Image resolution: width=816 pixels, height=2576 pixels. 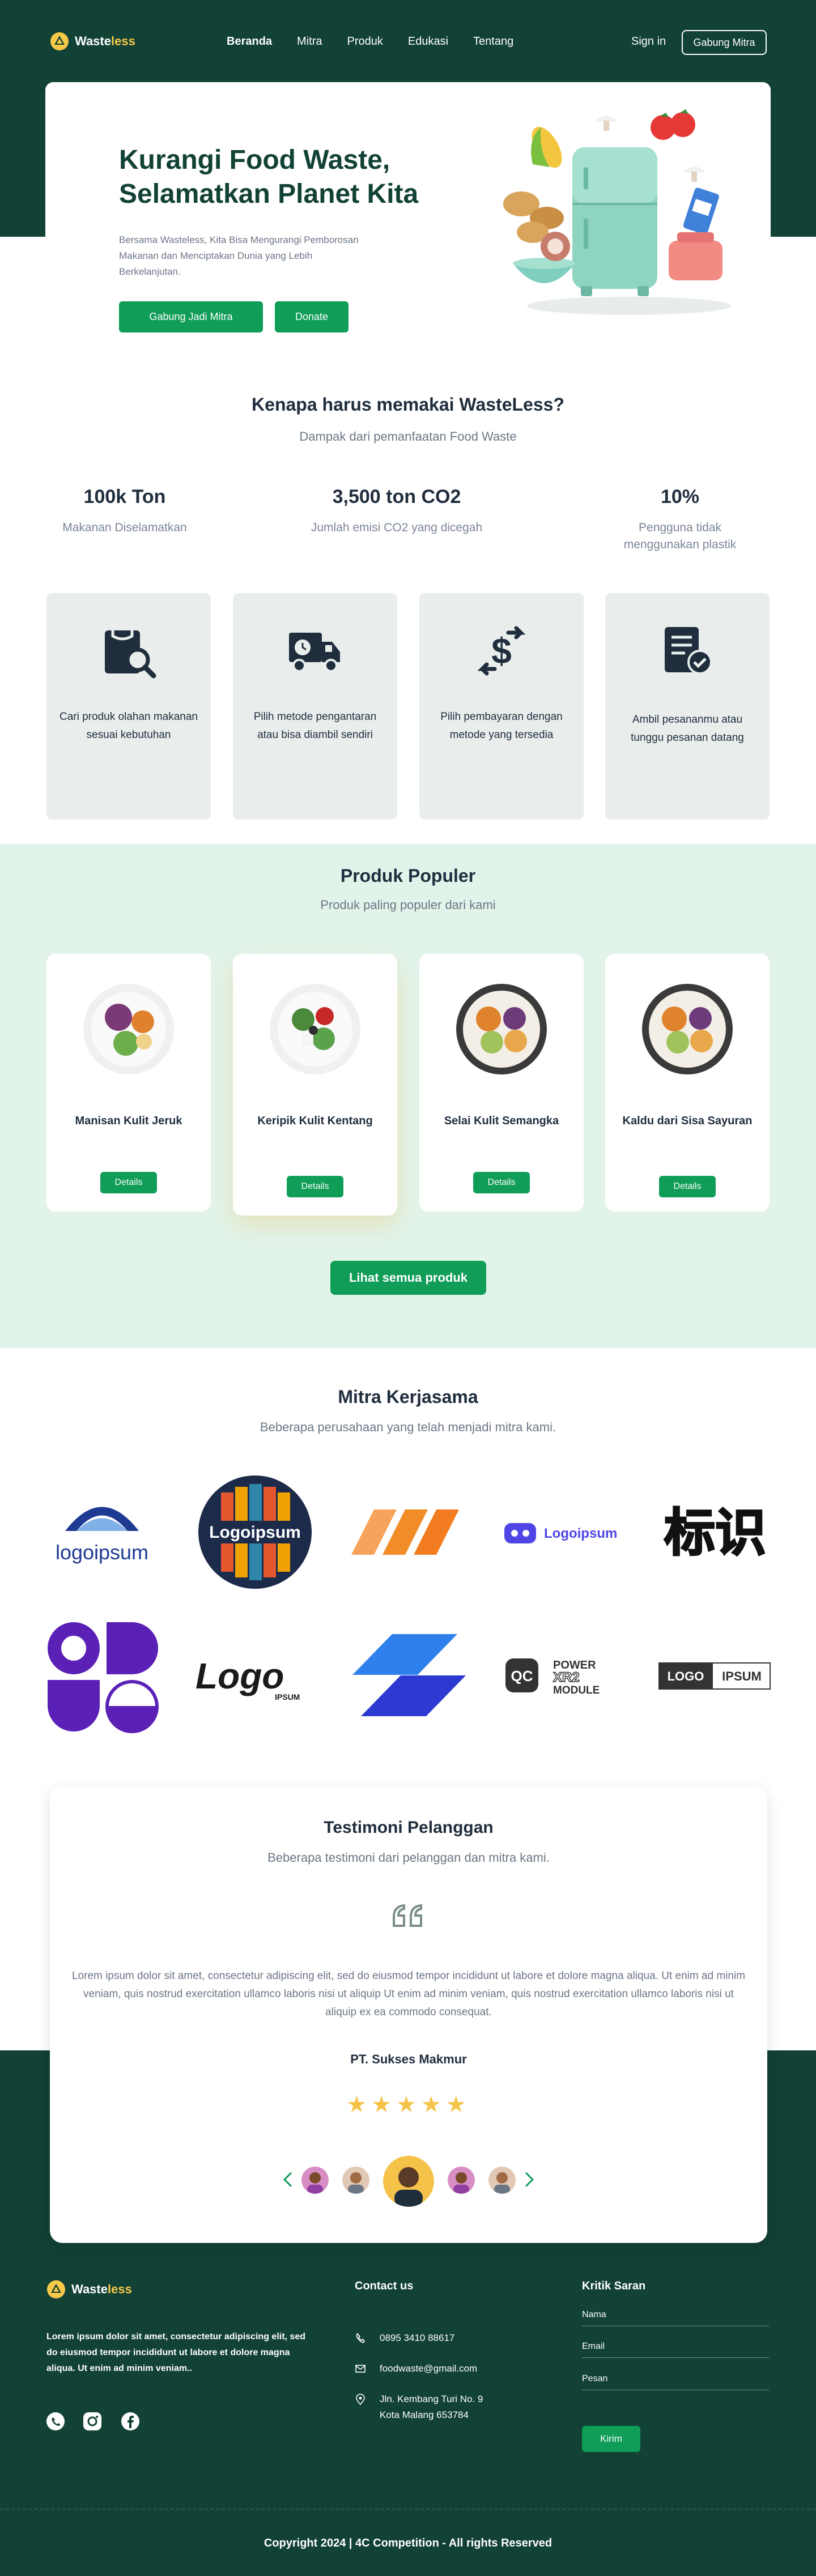 What do you see at coordinates (576, 1690) in the screenshot?
I see `partner-logo-text: MODULE` at bounding box center [576, 1690].